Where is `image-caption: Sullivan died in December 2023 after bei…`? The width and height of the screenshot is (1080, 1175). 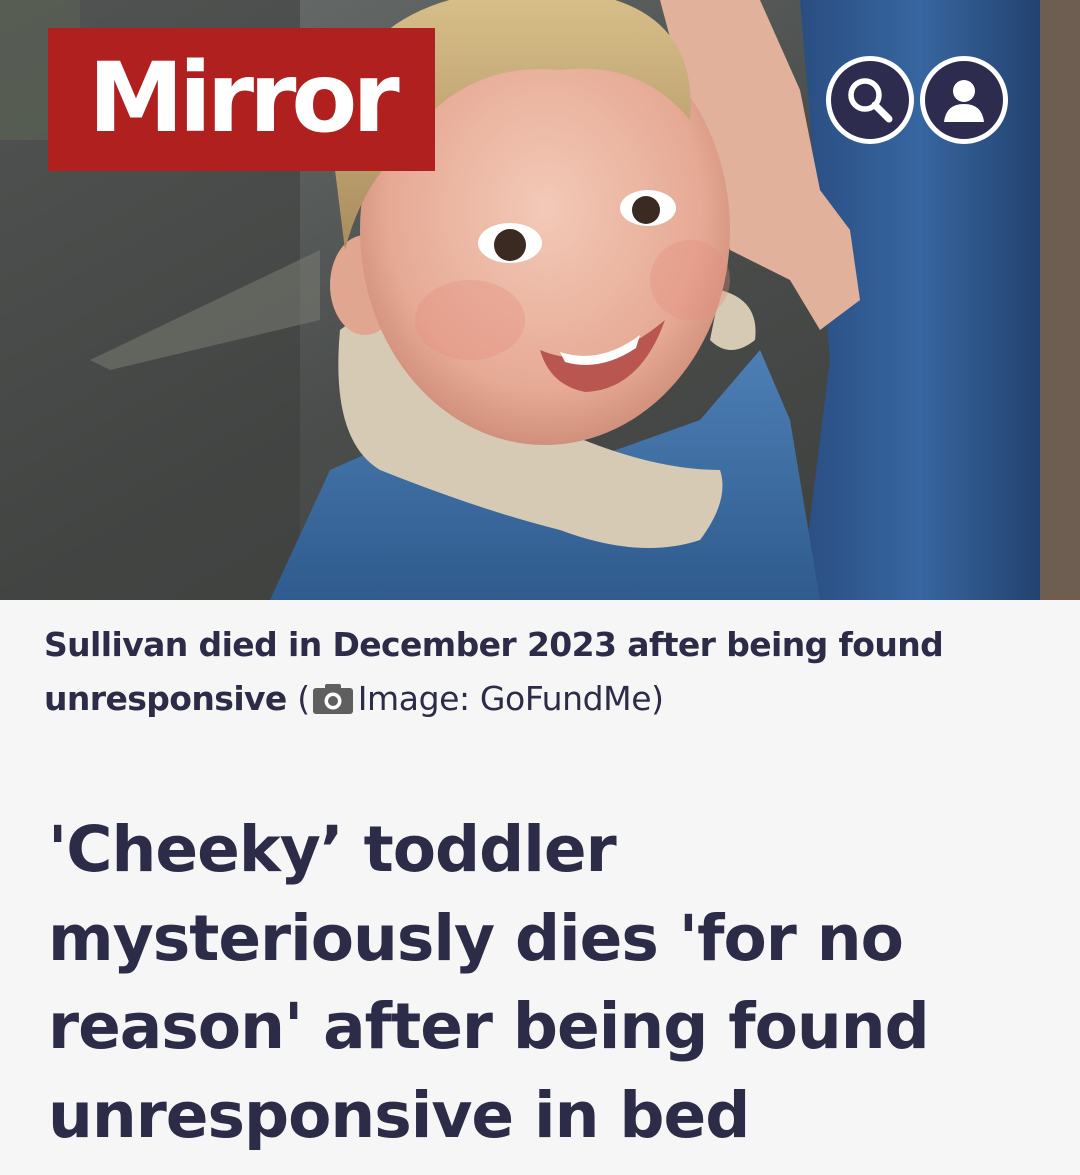 image-caption: Sullivan died in December 2023 after bei… is located at coordinates (544, 674).